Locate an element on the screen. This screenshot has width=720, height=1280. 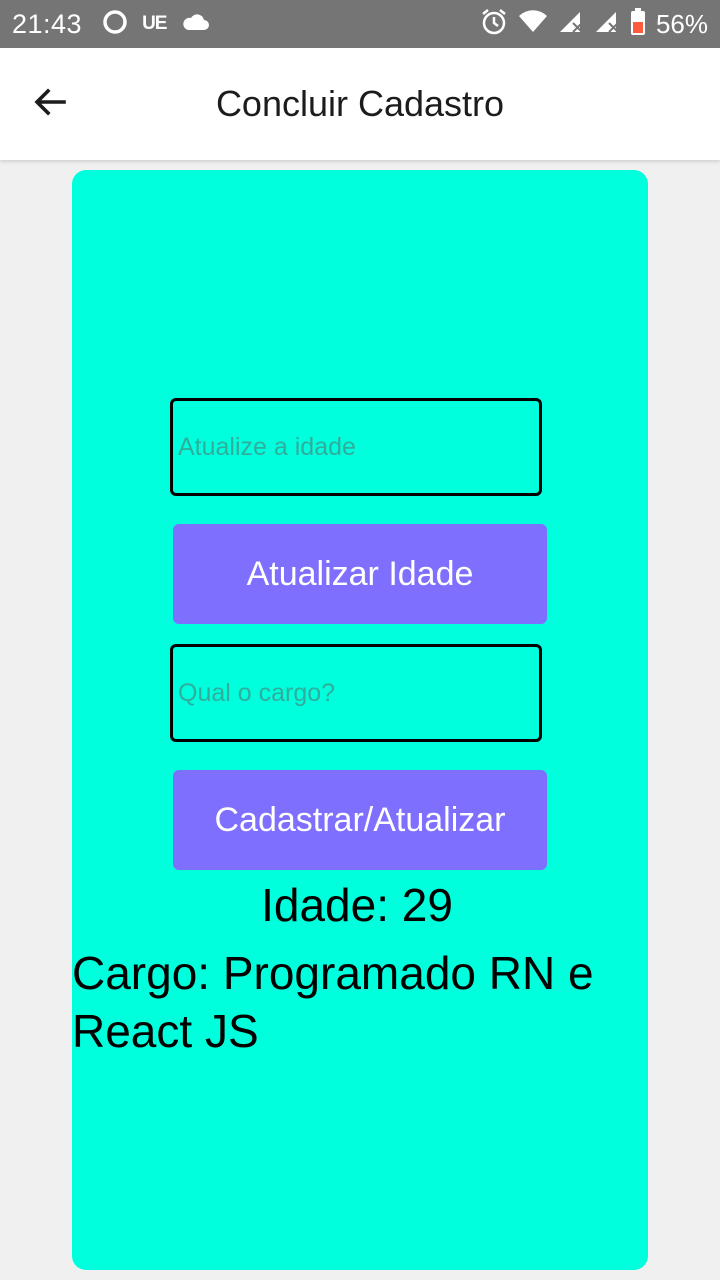
cloud-icon is located at coordinates (195, 24).